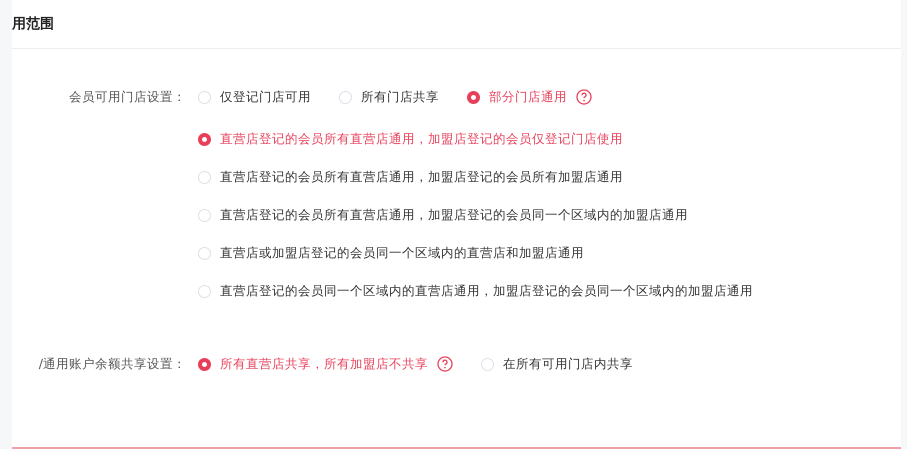  I want to click on option-label: 直营店登记的会员同一个区域内的直营店通用，加盟店登记的会员同一个区域内的加盟店通用, so click(486, 291).